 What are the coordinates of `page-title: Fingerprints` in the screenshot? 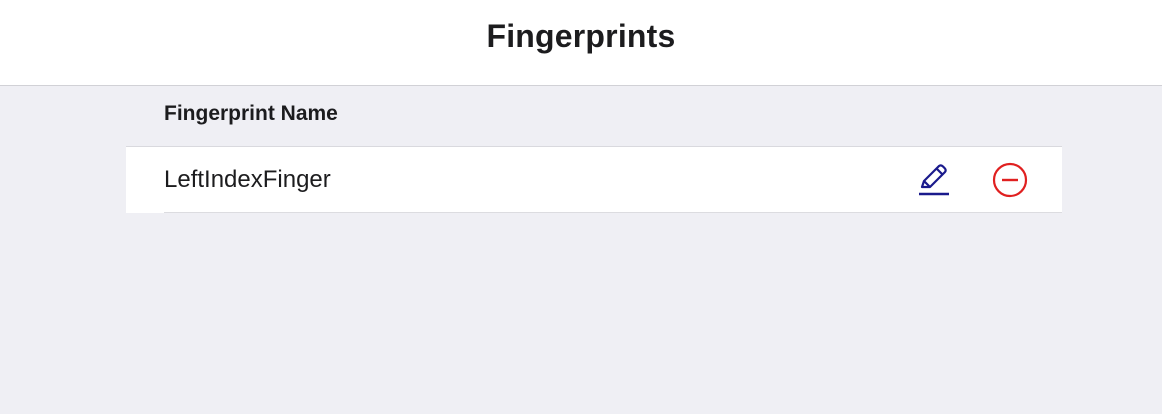 It's located at (581, 36).